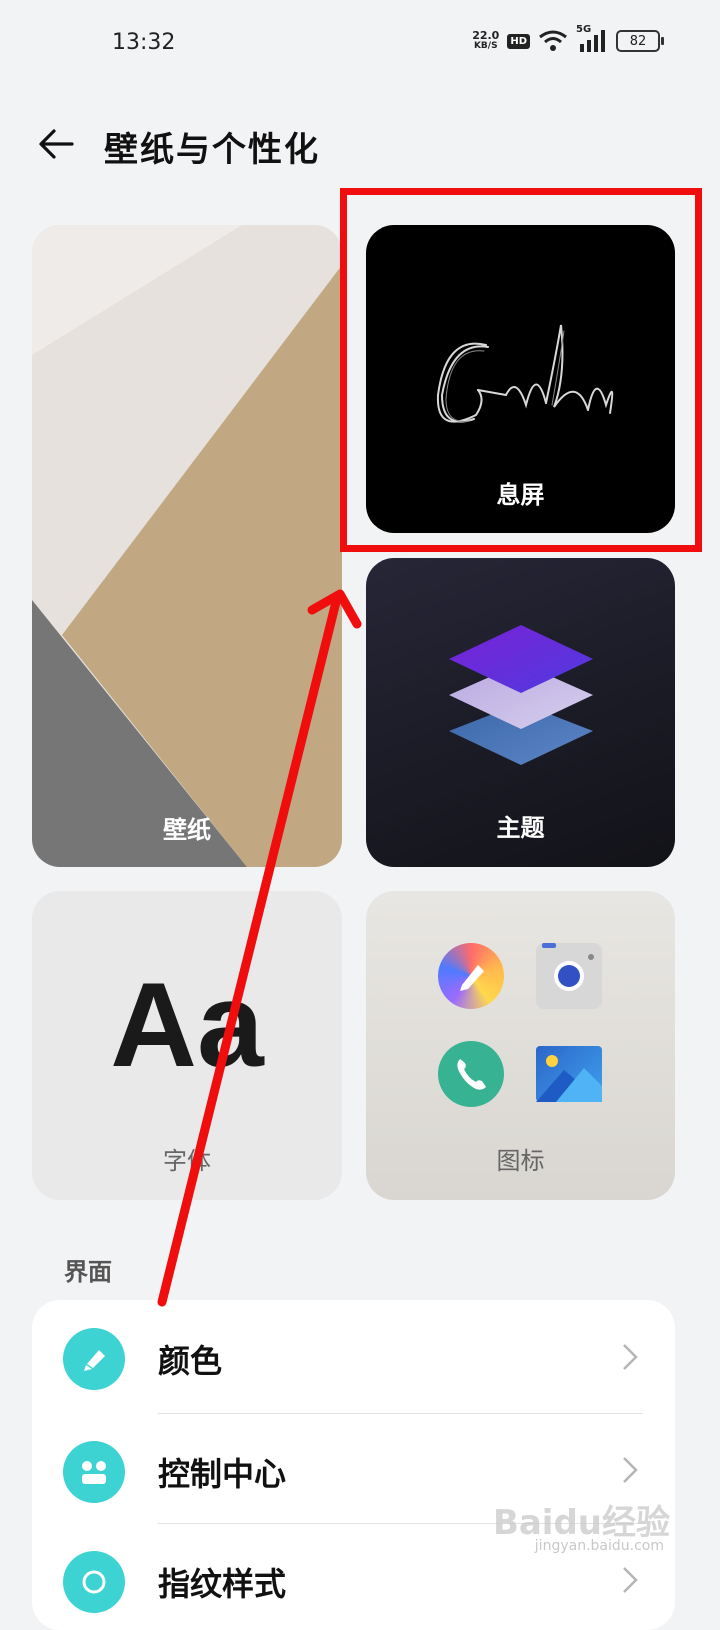  What do you see at coordinates (259, 948) in the screenshot?
I see `annotation-arrow` at bounding box center [259, 948].